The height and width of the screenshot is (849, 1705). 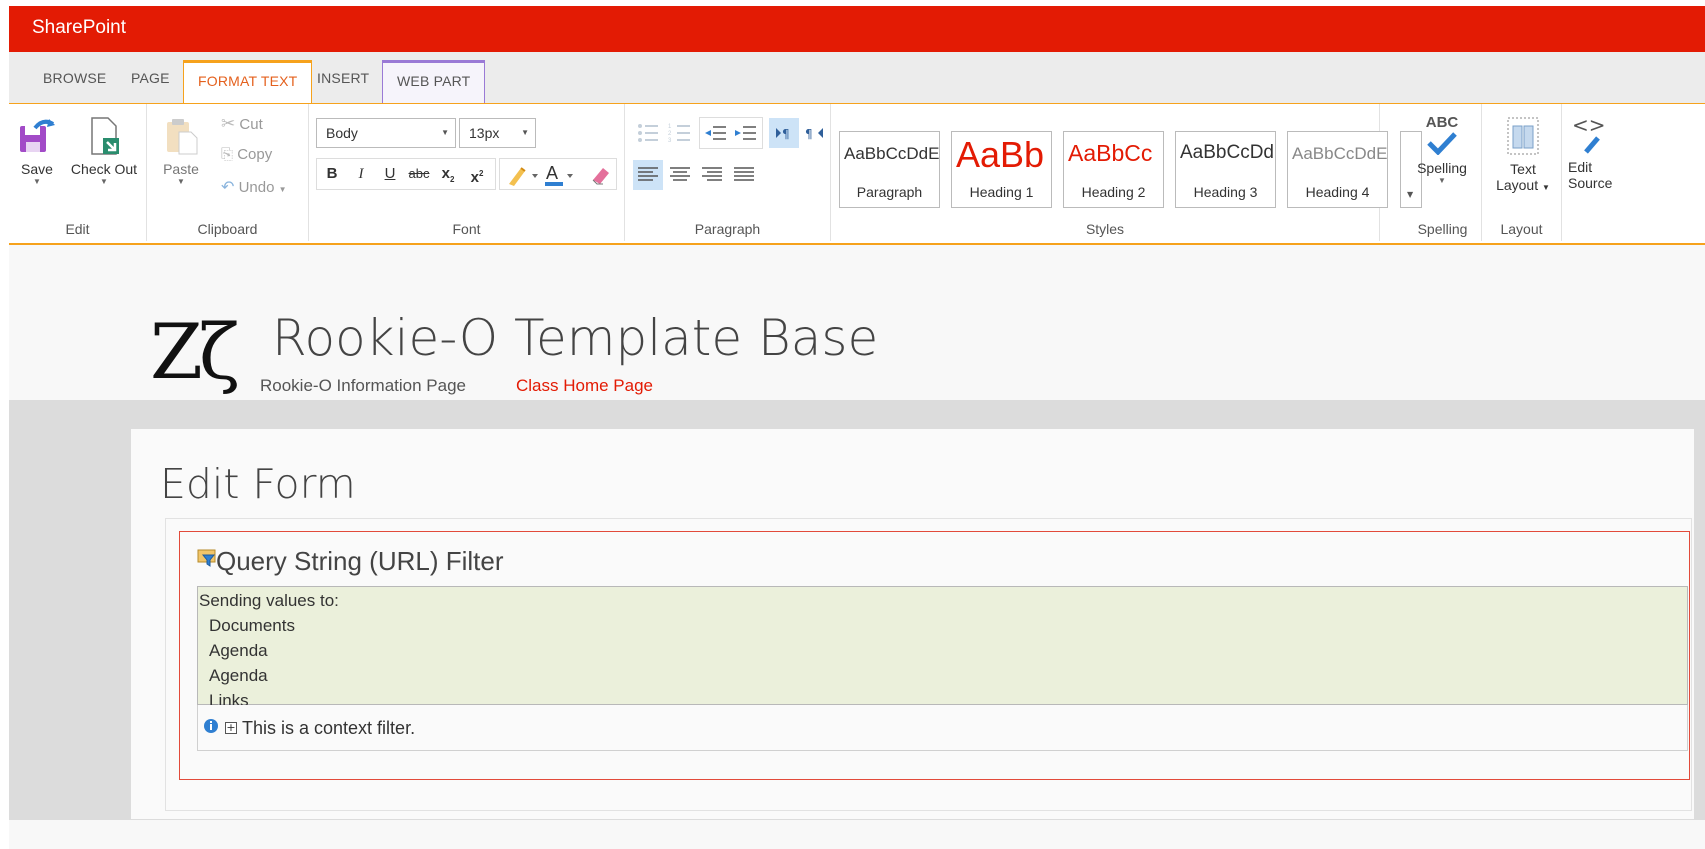 What do you see at coordinates (227, 154) in the screenshot?
I see `copy-icon: ⎘` at bounding box center [227, 154].